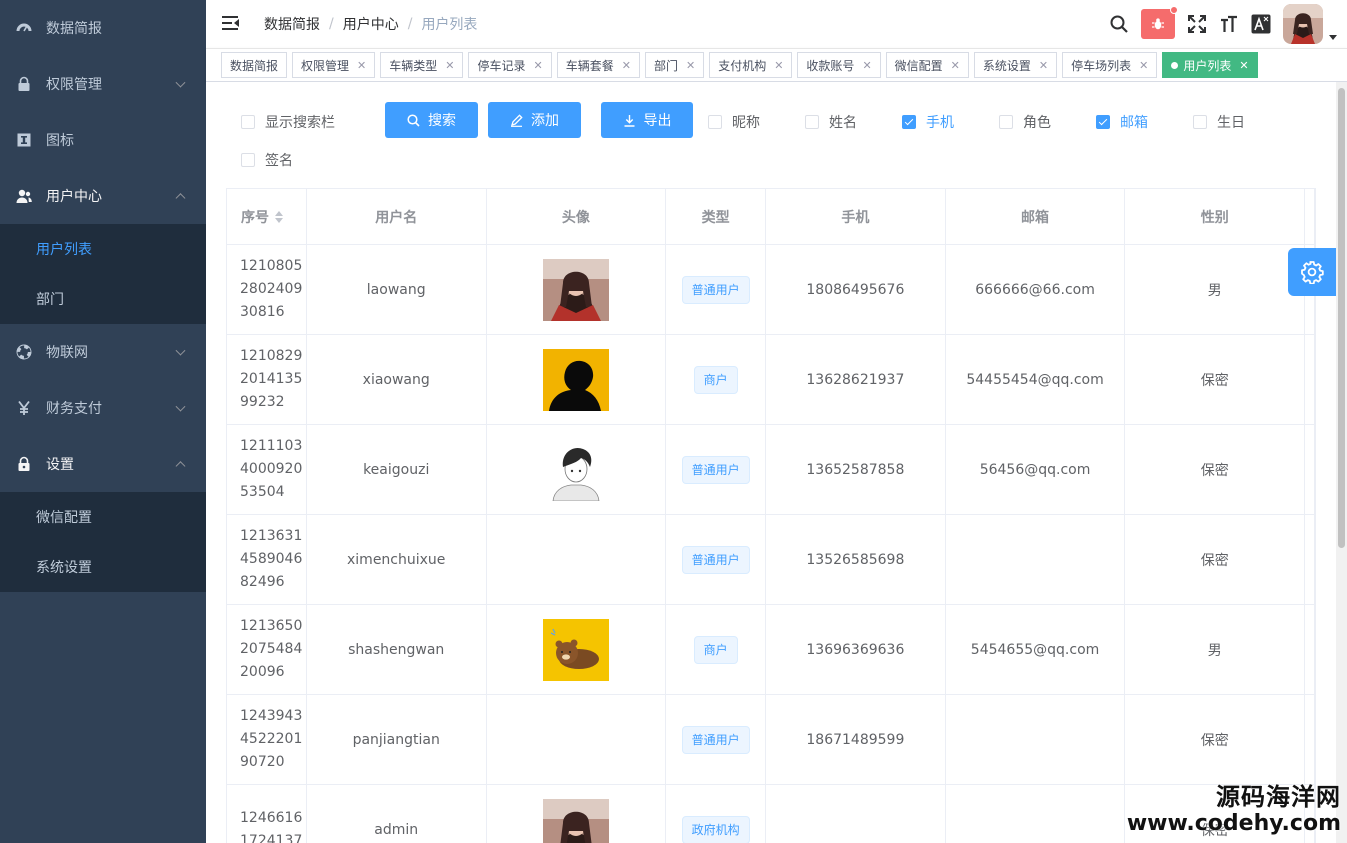  I want to click on cell-username: xiaowang, so click(397, 379).